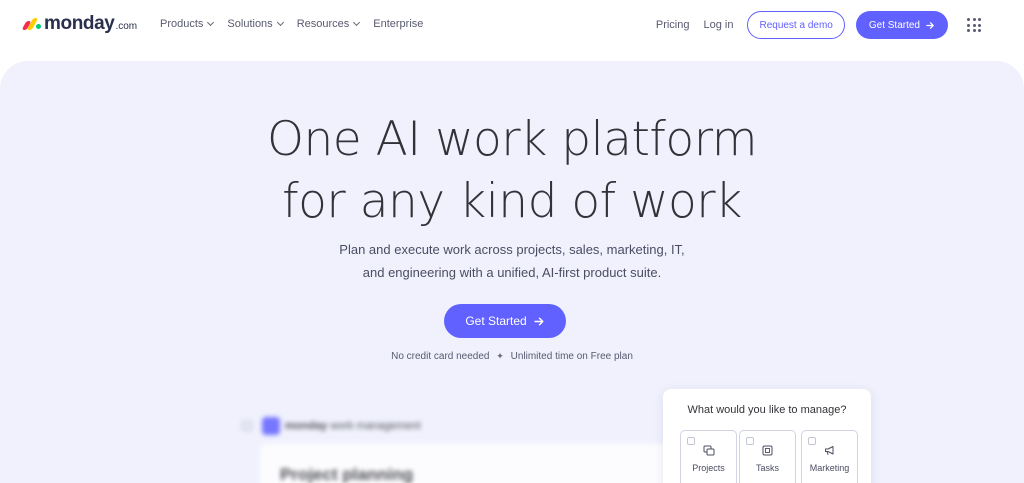 This screenshot has height=483, width=1024. What do you see at coordinates (718, 25) in the screenshot?
I see `login-link: Log in` at bounding box center [718, 25].